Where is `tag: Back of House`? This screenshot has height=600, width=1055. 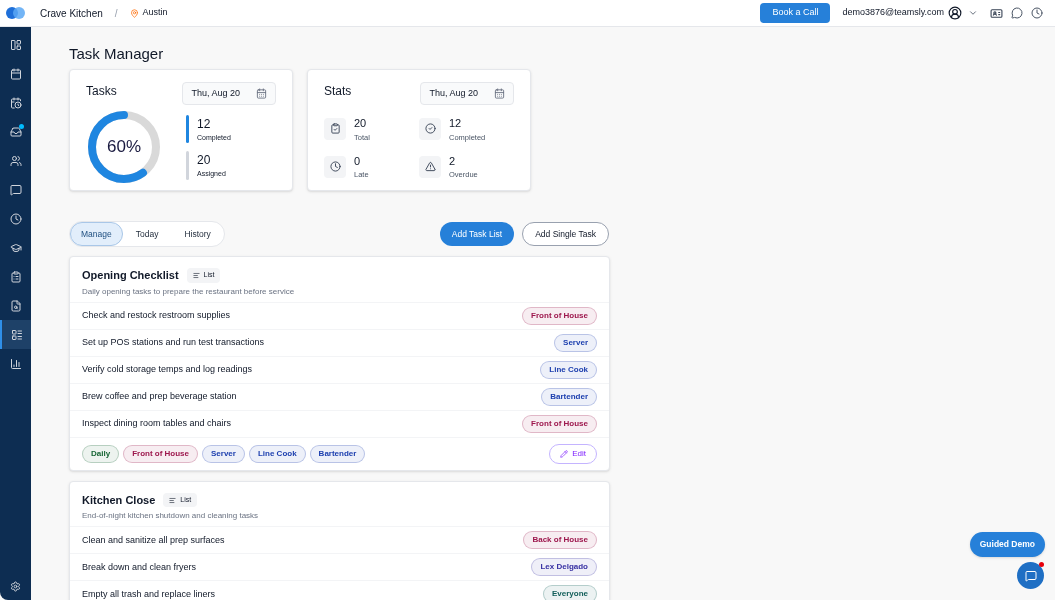
tag: Back of House is located at coordinates (560, 540).